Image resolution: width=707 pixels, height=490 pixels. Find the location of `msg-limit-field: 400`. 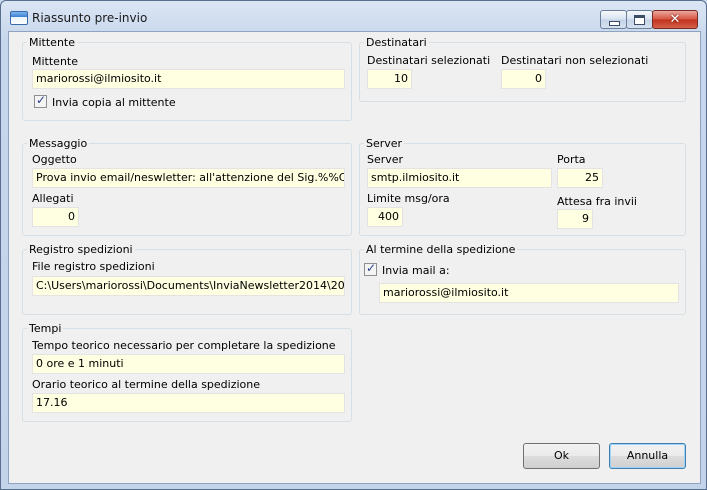

msg-limit-field: 400 is located at coordinates (385, 217).